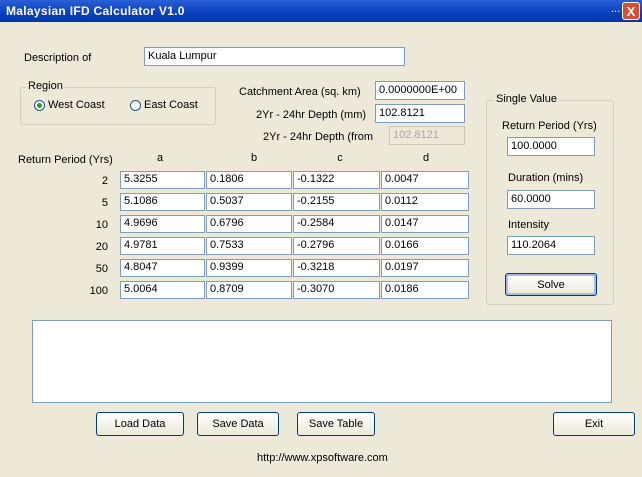  What do you see at coordinates (549, 126) in the screenshot?
I see `single-return-label: Return Period (Yrs)` at bounding box center [549, 126].